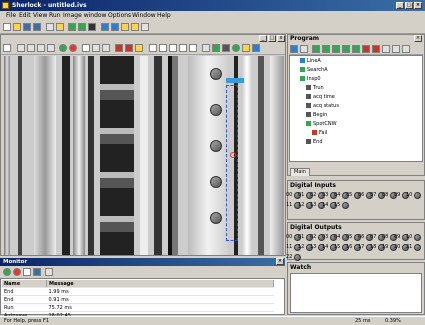 The width and height of the screenshot is (425, 325). I want to click on menu-run: Run, so click(55, 15).